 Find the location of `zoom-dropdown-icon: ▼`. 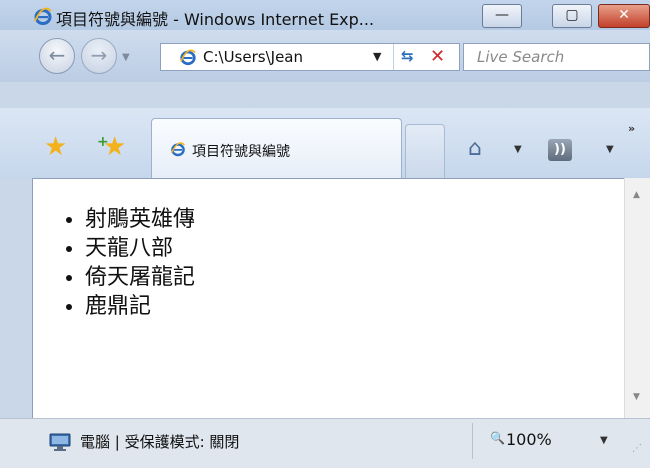

zoom-dropdown-icon: ▼ is located at coordinates (604, 440).